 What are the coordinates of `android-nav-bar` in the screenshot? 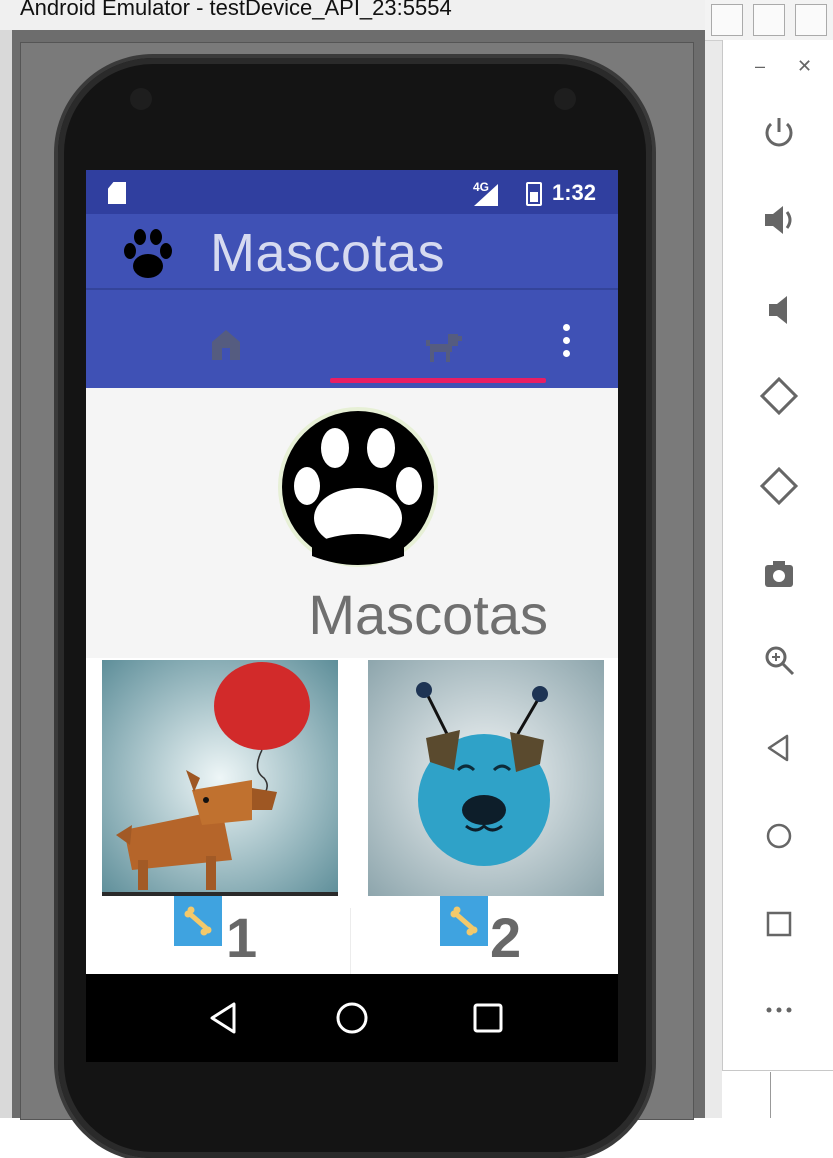 It's located at (352, 1018).